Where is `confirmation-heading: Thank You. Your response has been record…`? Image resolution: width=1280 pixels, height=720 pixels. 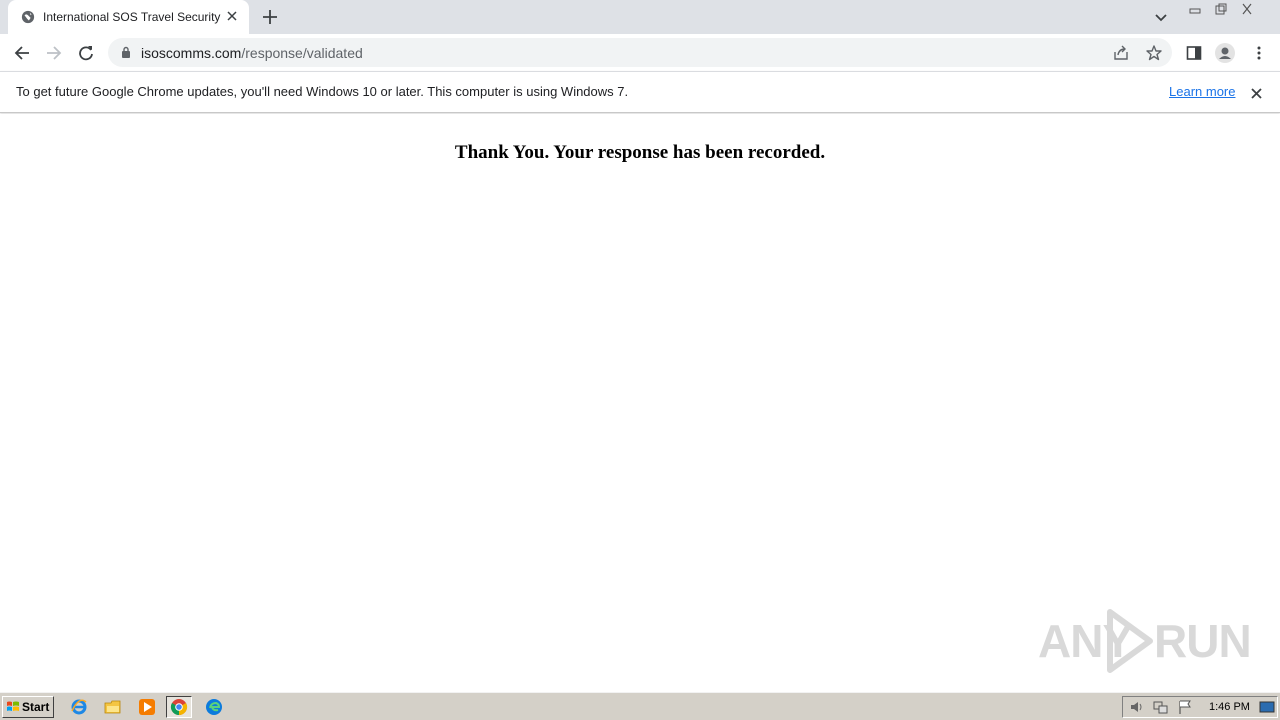 confirmation-heading: Thank You. Your response has been record… is located at coordinates (640, 152).